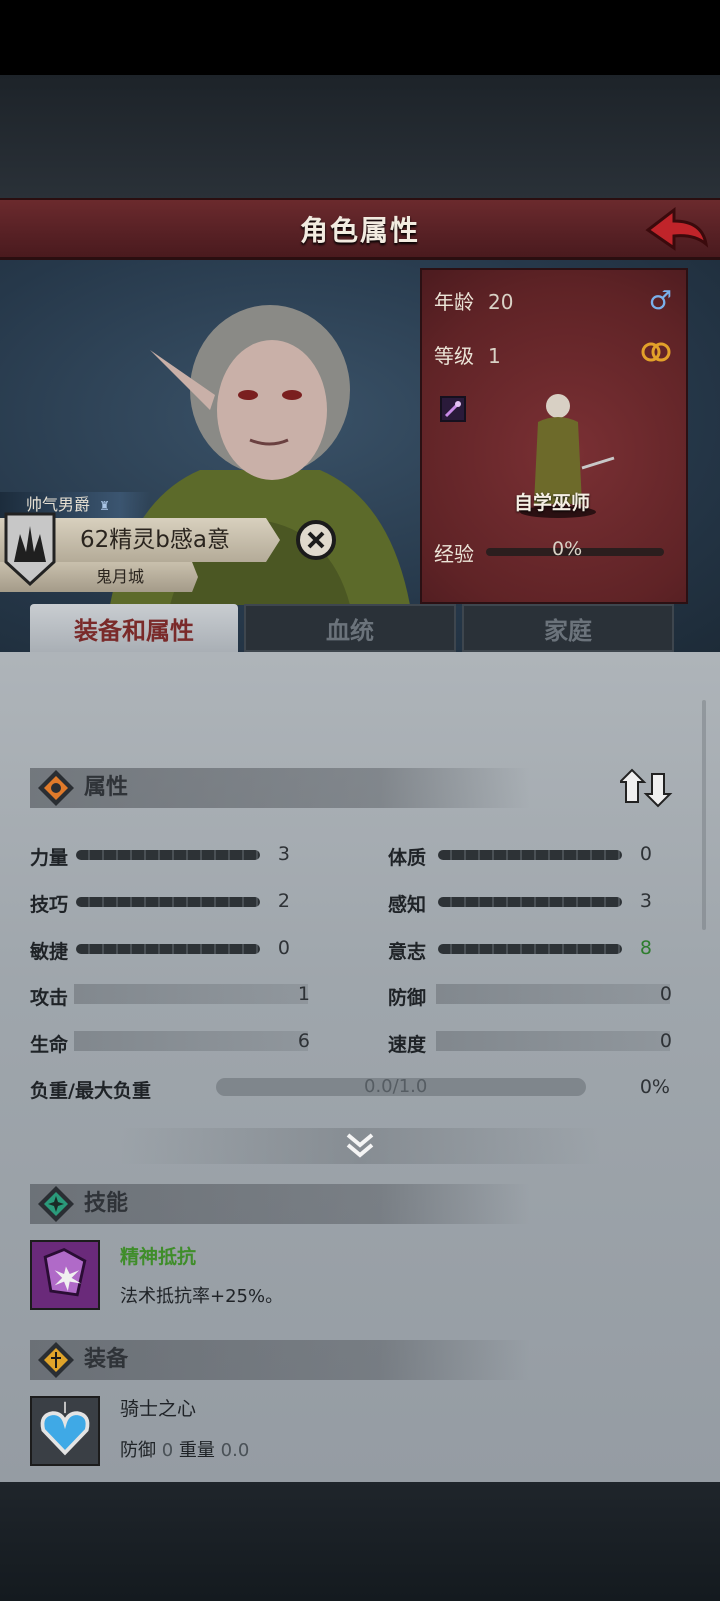 Image resolution: width=720 pixels, height=1601 pixels. Describe the element at coordinates (645, 854) in the screenshot. I see `stat-constitution-value: 0` at that location.